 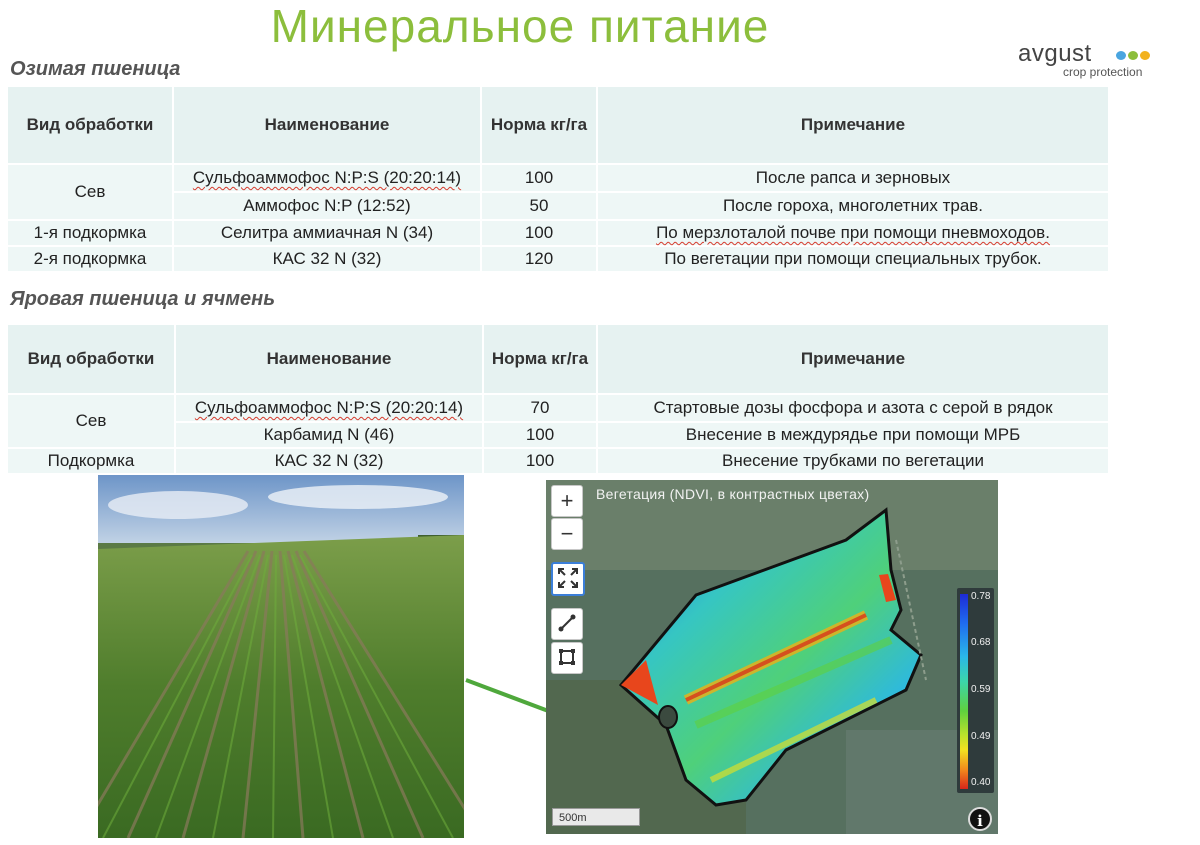 I want to click on polygon-area-icon, so click(x=567, y=657).